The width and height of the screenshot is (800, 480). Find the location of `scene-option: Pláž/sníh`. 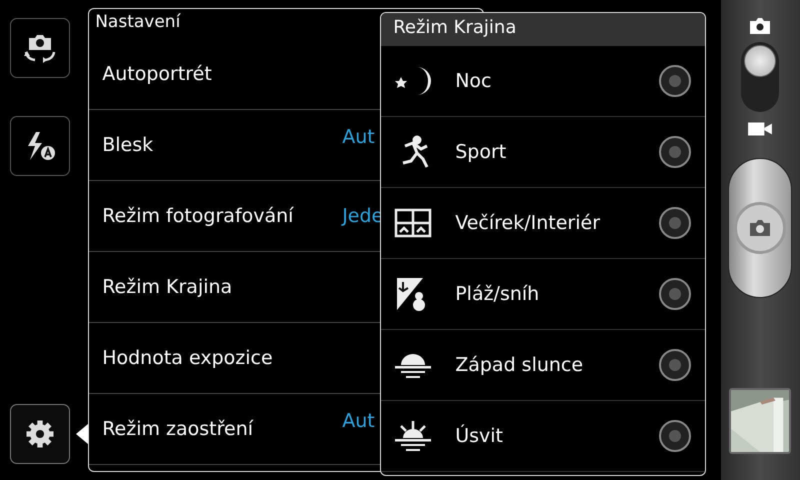

scene-option: Pláž/sníh is located at coordinates (543, 294).